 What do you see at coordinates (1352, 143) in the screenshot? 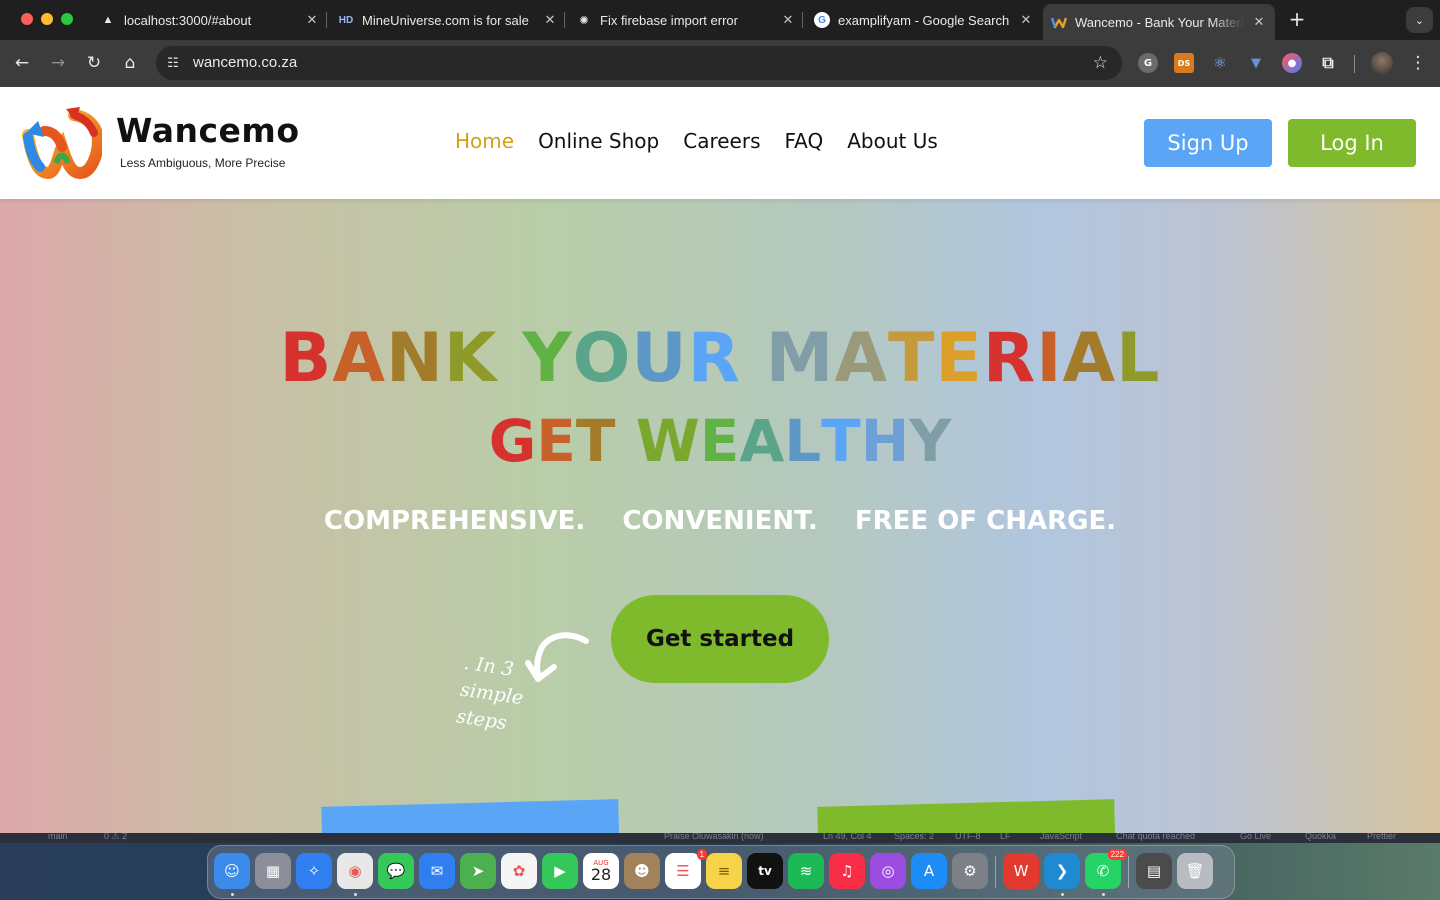
I see `log-in-button: Log In` at bounding box center [1352, 143].